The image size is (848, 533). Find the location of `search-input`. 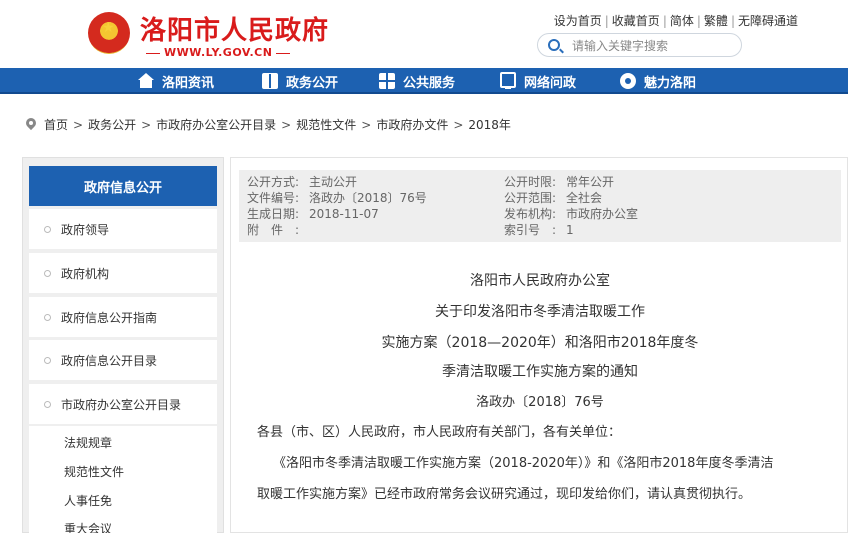

search-input is located at coordinates (652, 45).